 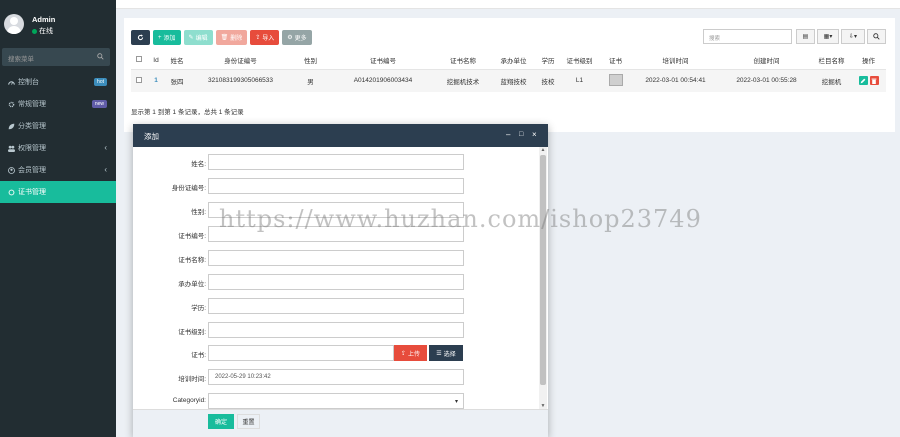 What do you see at coordinates (675, 80) in the screenshot?
I see `table-cell: 2022-03-01 00:54:41` at bounding box center [675, 80].